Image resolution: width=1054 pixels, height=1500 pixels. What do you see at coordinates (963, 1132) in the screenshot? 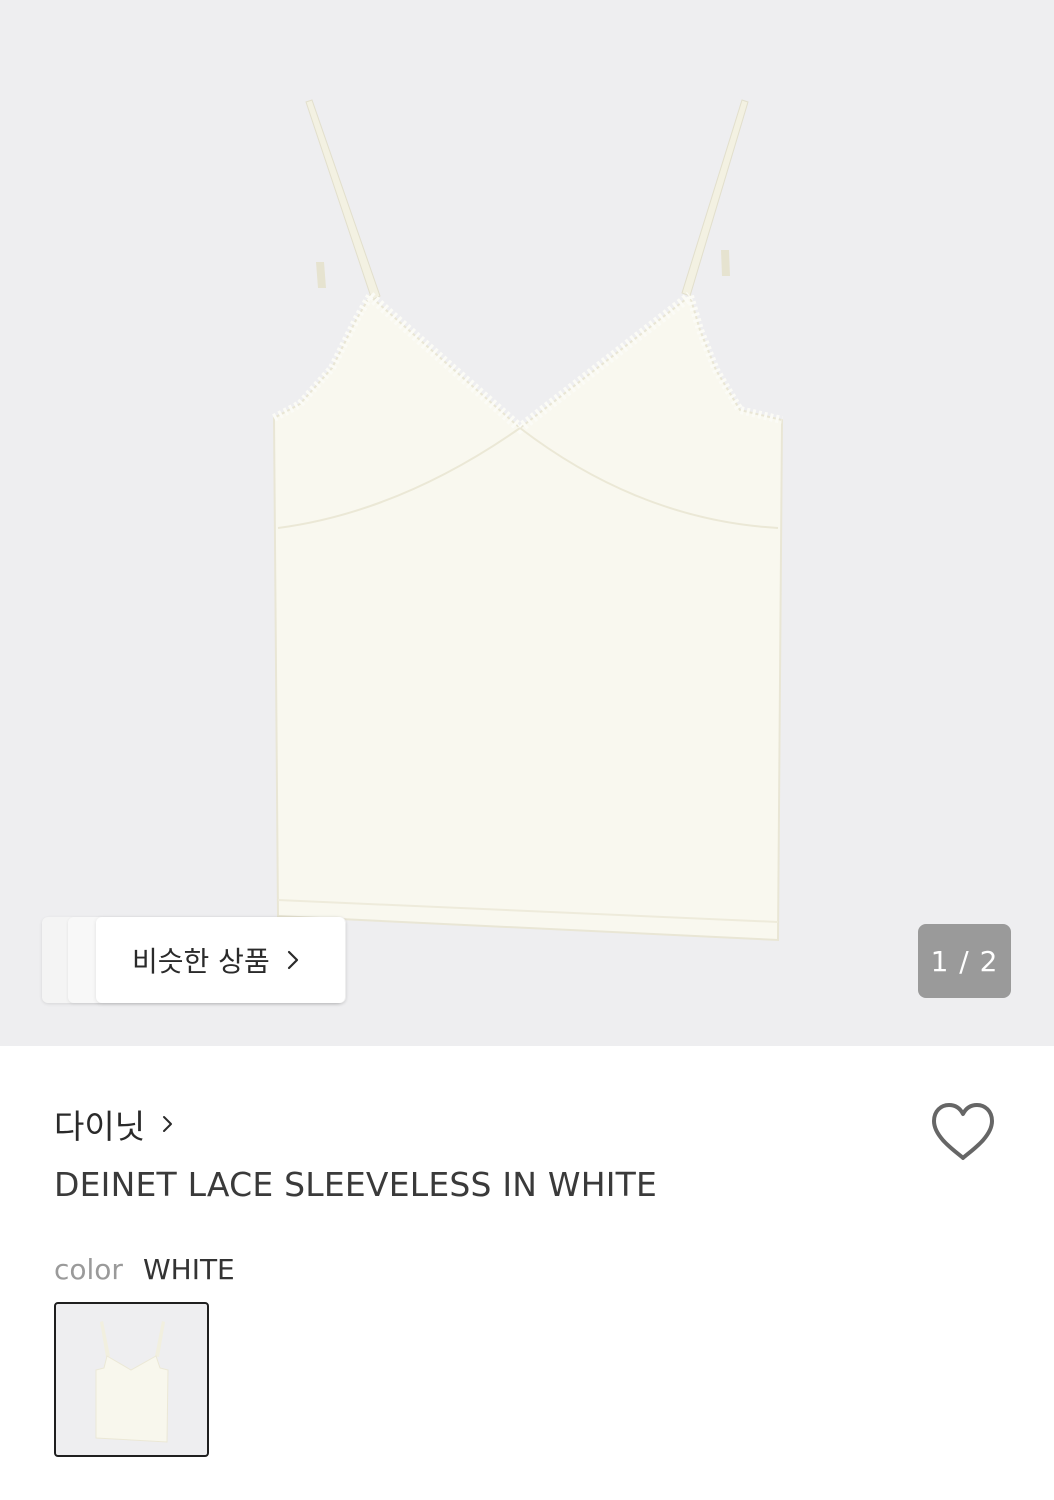
I see `heart-outline-icon` at bounding box center [963, 1132].